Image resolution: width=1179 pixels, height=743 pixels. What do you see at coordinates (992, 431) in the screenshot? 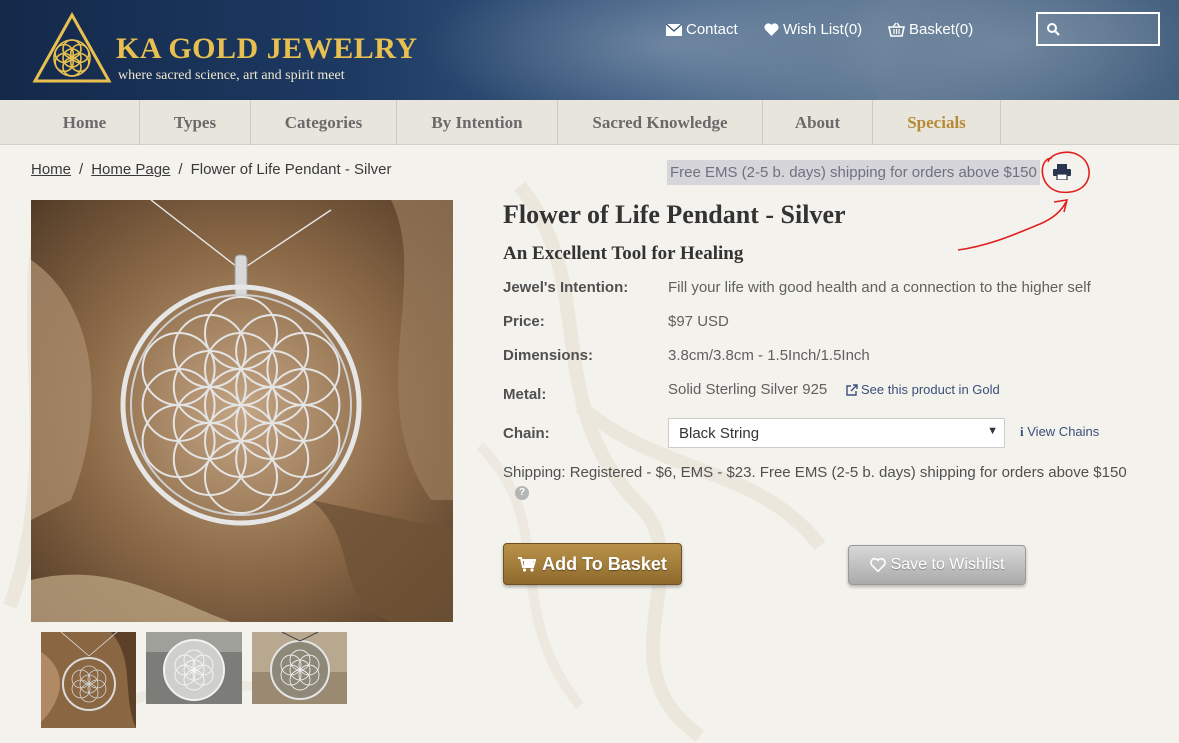
I see `chevron-down-icon: ▼` at bounding box center [992, 431].